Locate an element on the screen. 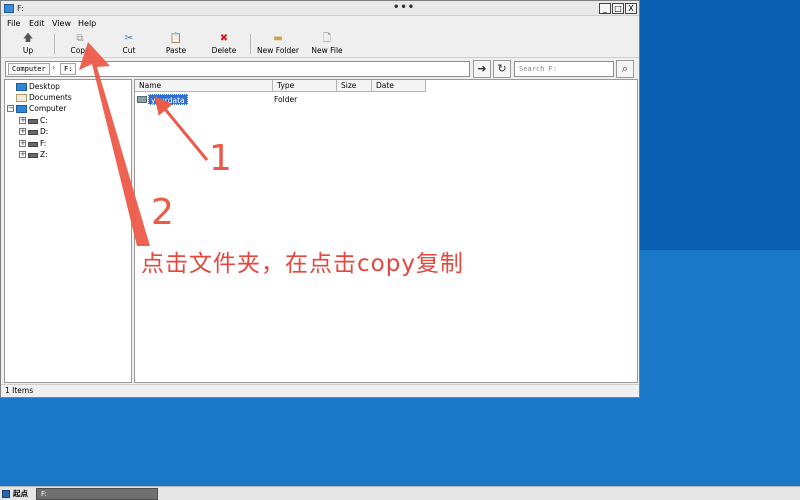  cut-button: ✂ Cut is located at coordinates (129, 45).